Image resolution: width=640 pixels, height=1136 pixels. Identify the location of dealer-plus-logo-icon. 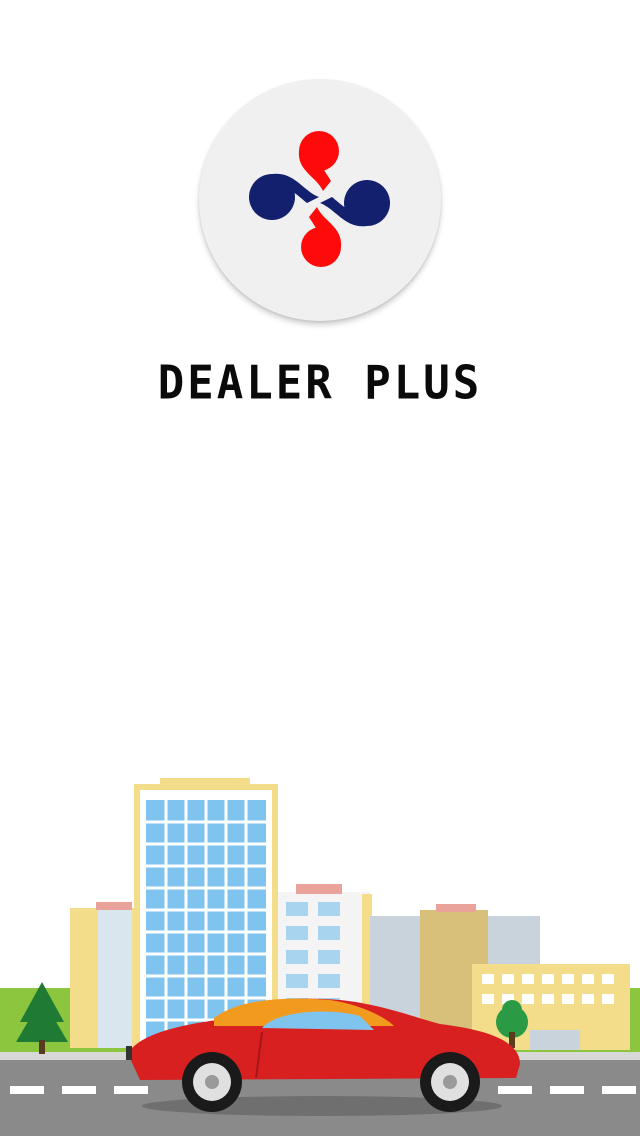
(319, 199).